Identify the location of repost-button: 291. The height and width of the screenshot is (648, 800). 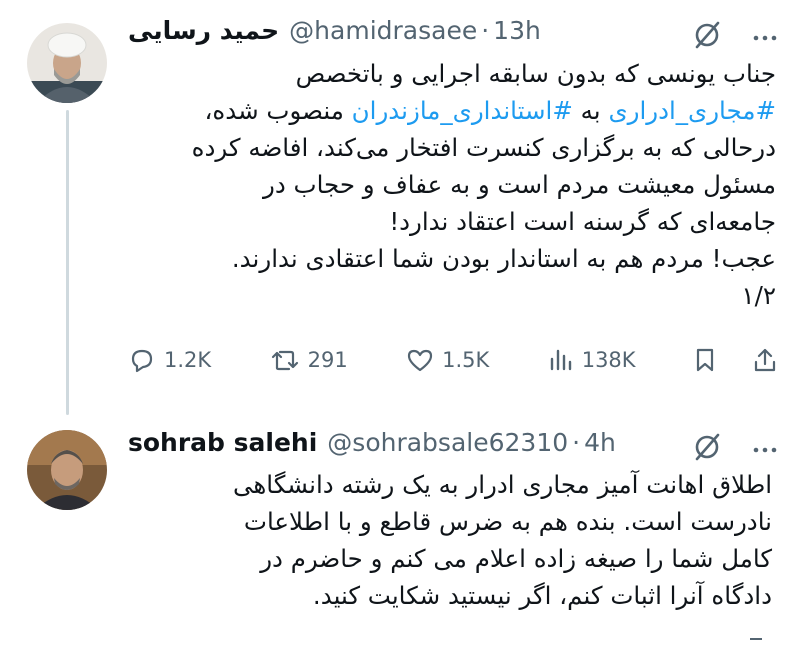
(309, 360).